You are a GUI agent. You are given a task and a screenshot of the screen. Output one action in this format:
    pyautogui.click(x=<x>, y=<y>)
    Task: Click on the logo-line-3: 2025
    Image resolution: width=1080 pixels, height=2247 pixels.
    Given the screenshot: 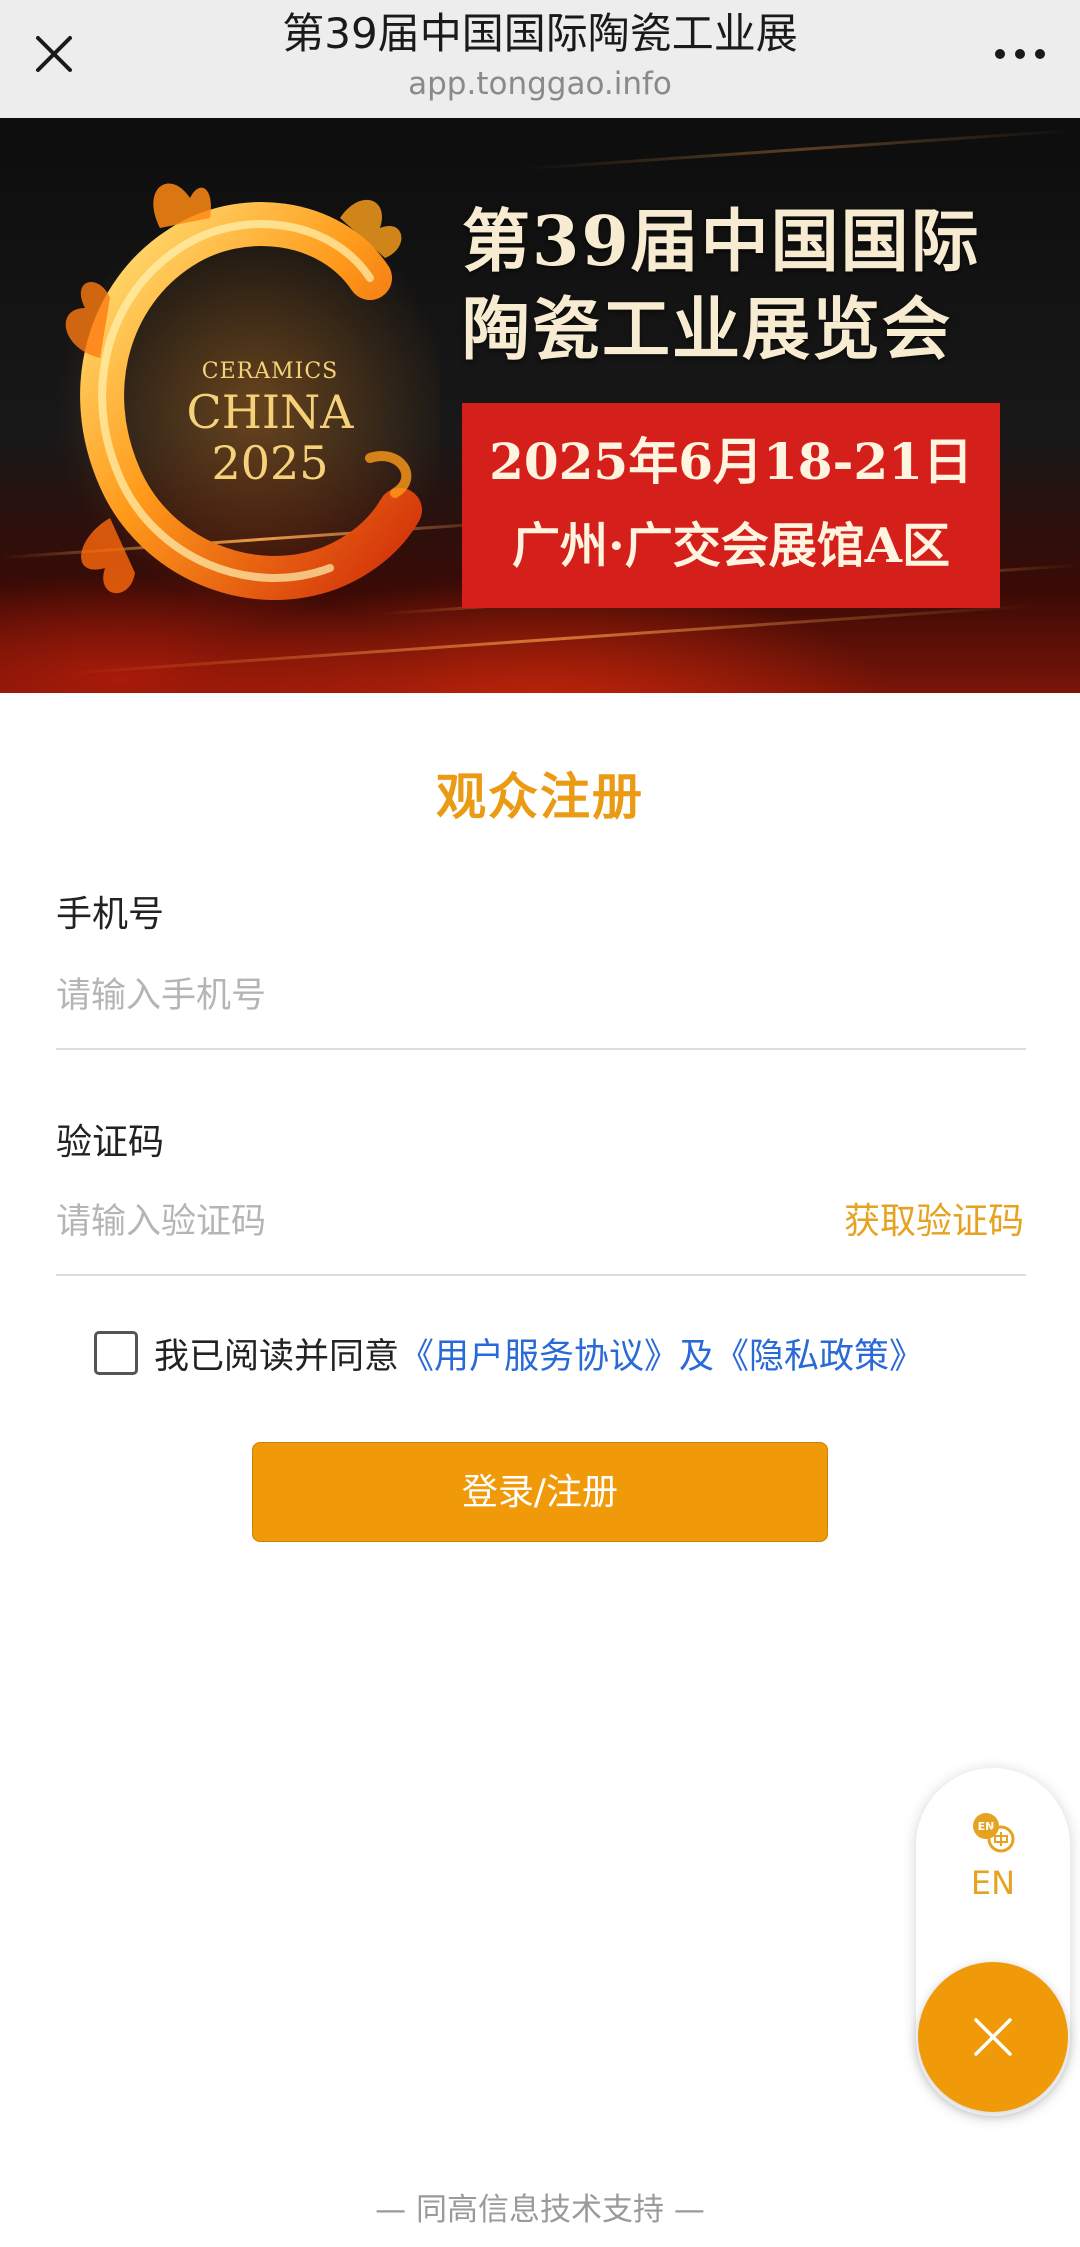 What is the action you would take?
    pyautogui.click(x=270, y=463)
    